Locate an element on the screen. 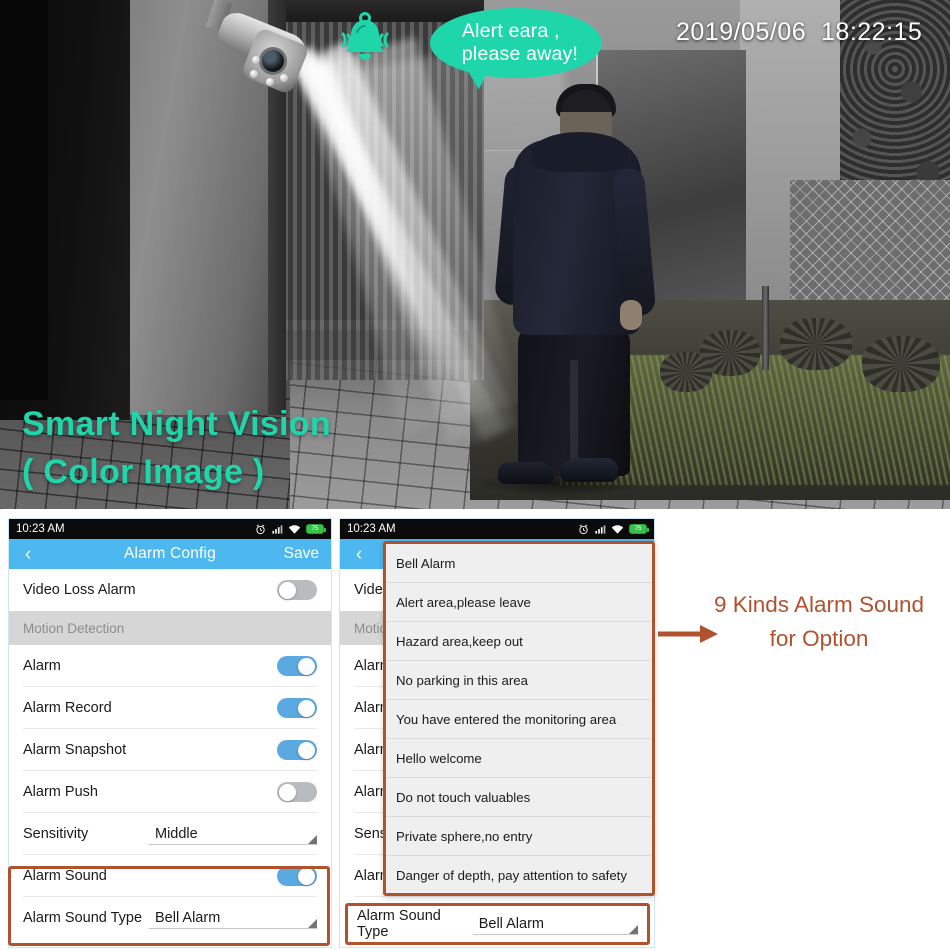 Image resolution: width=950 pixels, height=950 pixels. toggle-alarm-snapshot is located at coordinates (297, 750).